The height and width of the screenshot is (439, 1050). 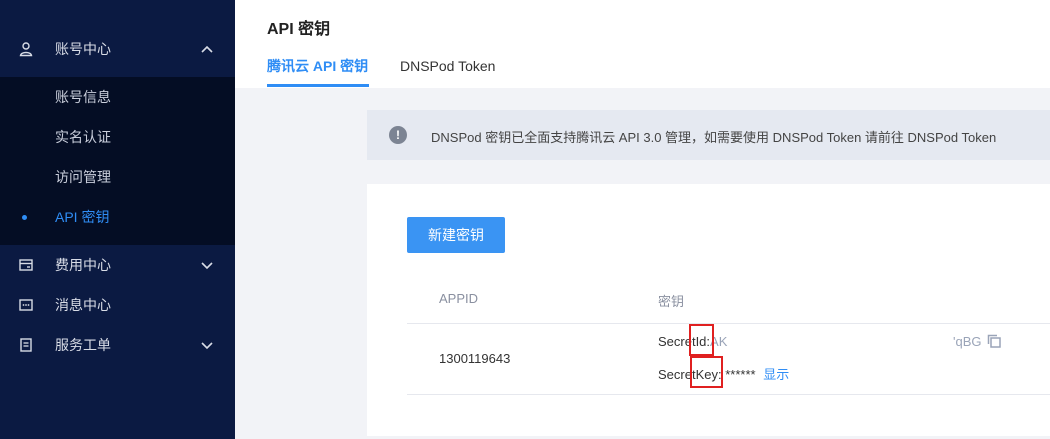 What do you see at coordinates (83, 137) in the screenshot?
I see `sidebar-item-label: 实名认证` at bounding box center [83, 137].